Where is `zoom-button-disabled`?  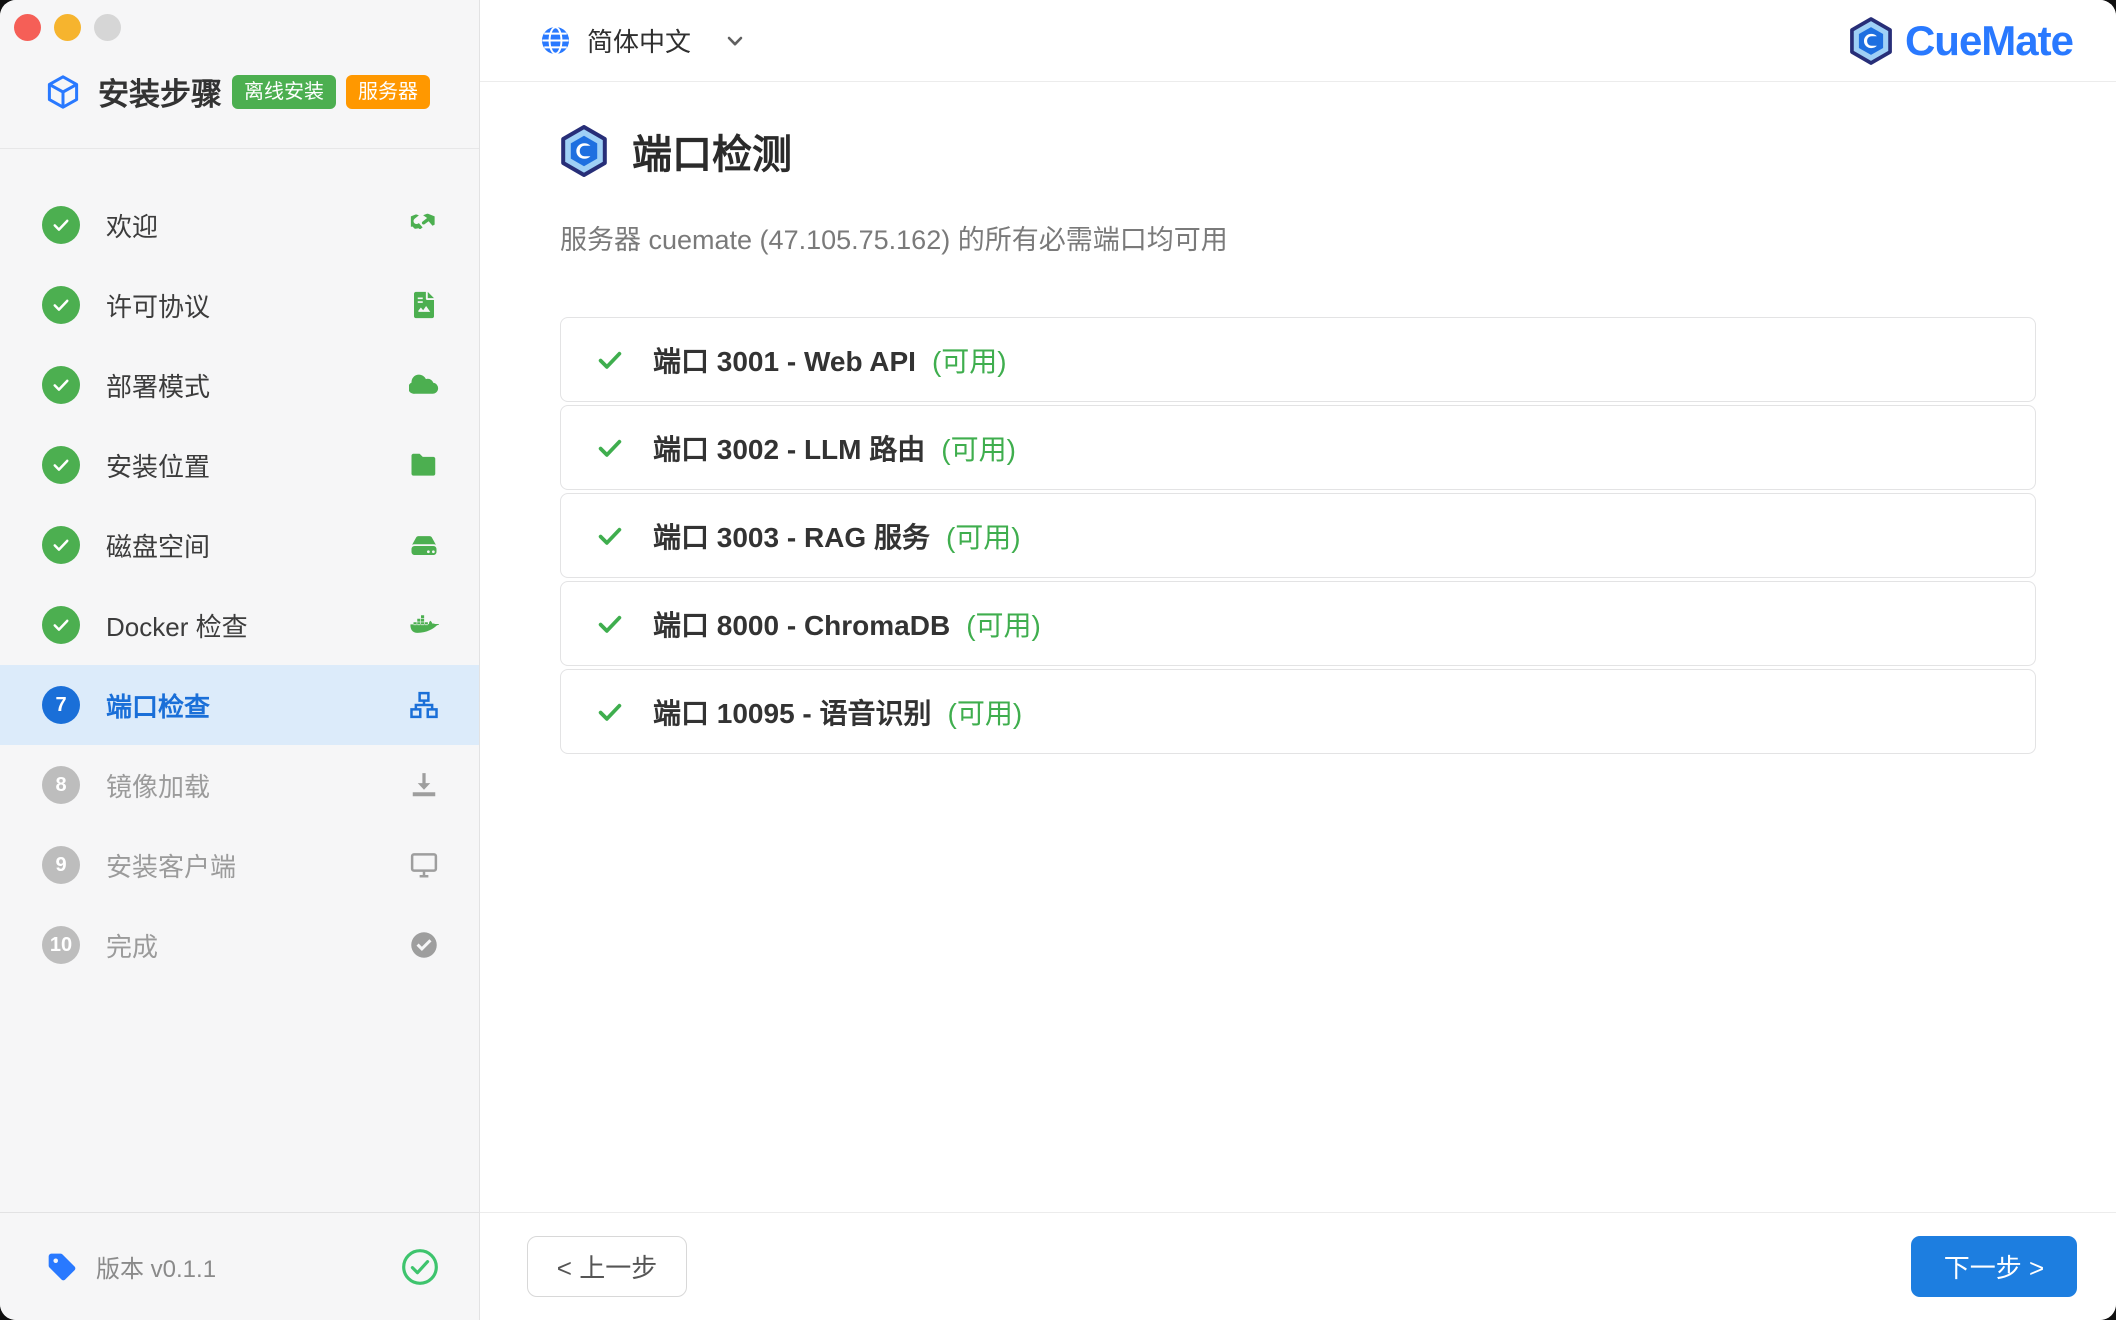 zoom-button-disabled is located at coordinates (107, 27).